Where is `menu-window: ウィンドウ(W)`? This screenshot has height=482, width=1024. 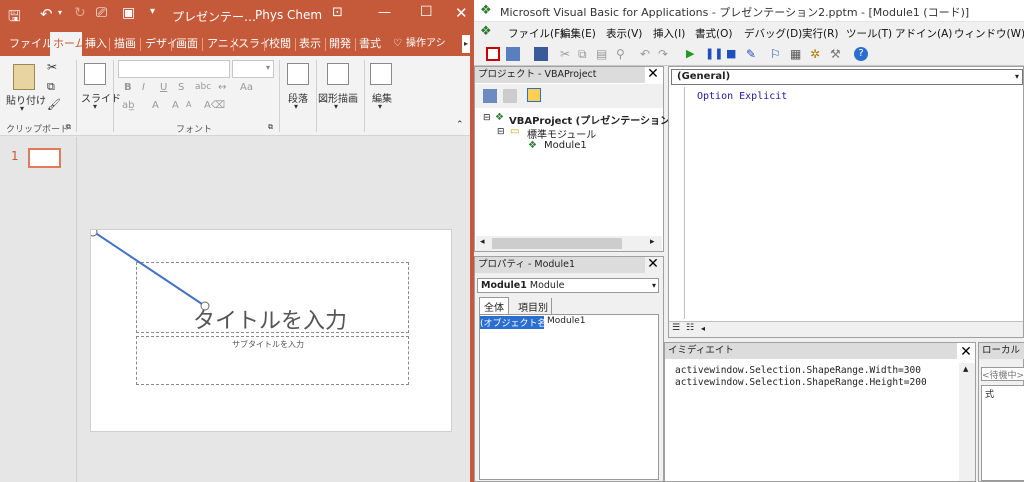 menu-window: ウィンドウ(W) is located at coordinates (989, 33).